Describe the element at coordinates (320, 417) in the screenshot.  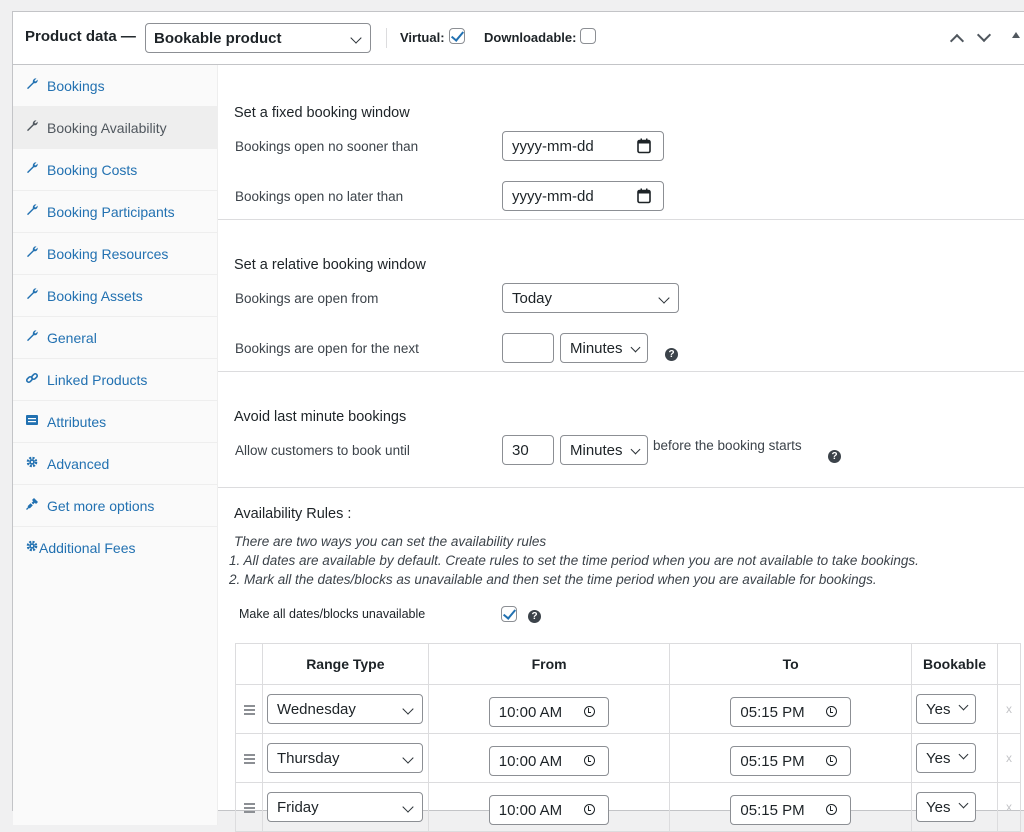
I see `last-minute-title: Avoid last minute bookings` at that location.